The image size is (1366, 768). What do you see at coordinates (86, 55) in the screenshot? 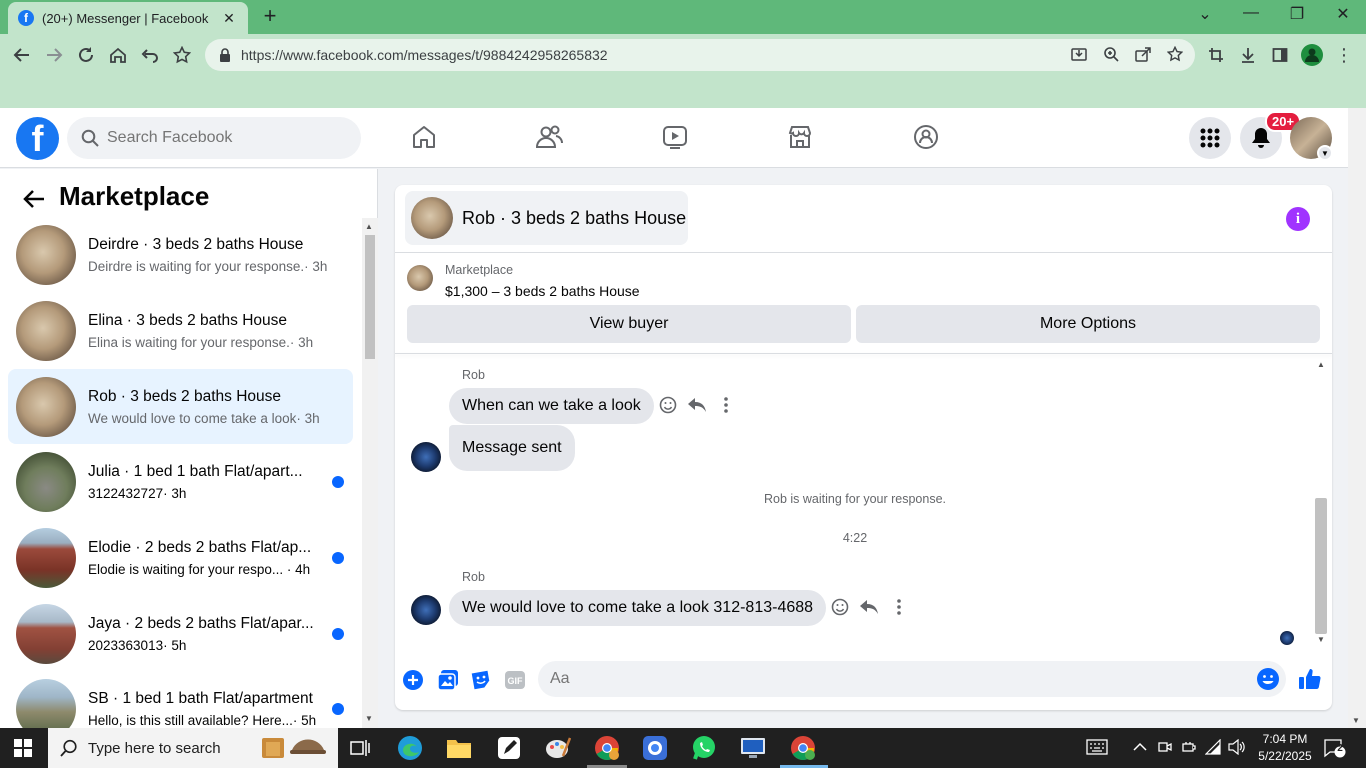
I see `reload-icon` at bounding box center [86, 55].